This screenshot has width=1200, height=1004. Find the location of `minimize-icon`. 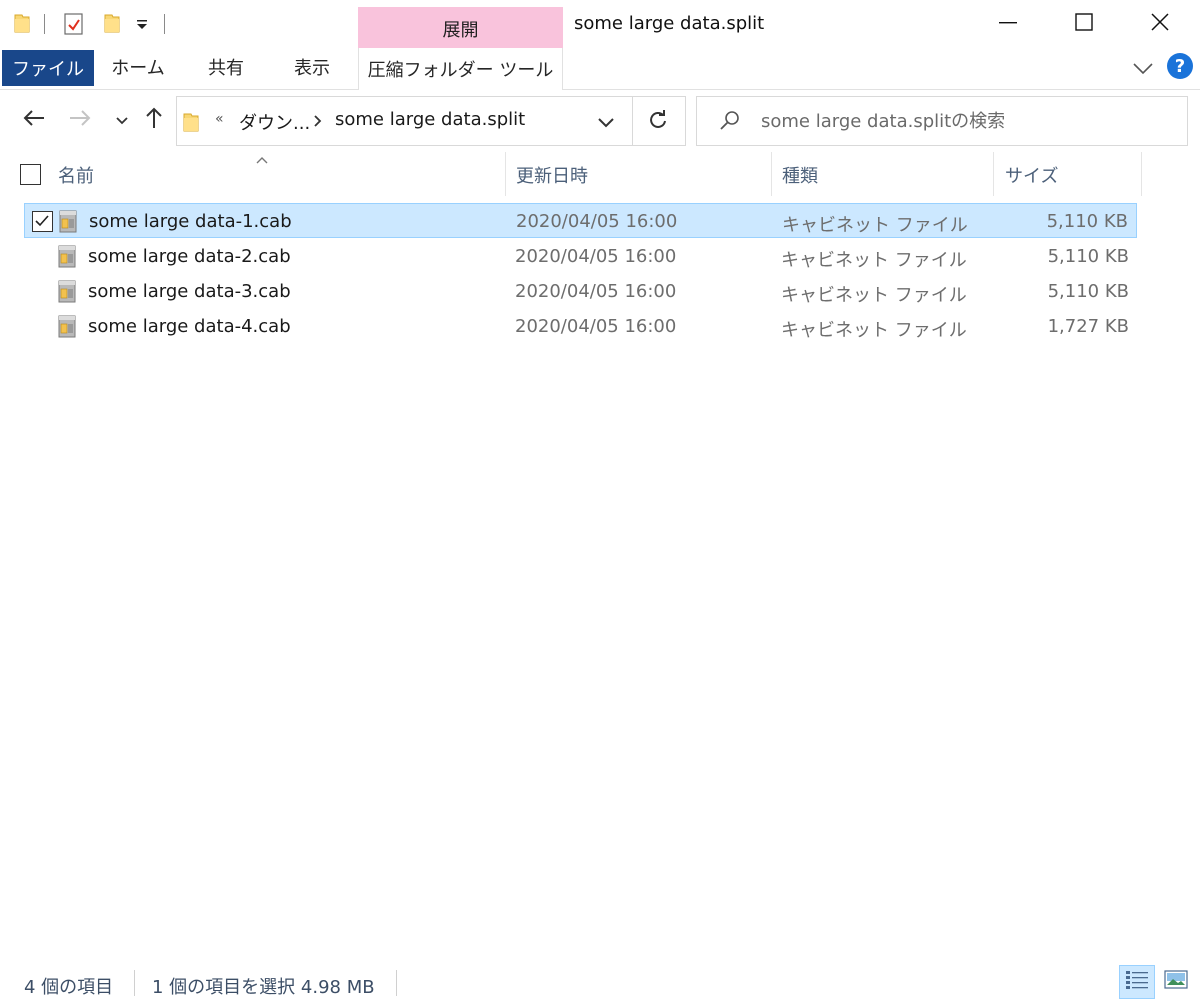

minimize-icon is located at coordinates (1008, 24).